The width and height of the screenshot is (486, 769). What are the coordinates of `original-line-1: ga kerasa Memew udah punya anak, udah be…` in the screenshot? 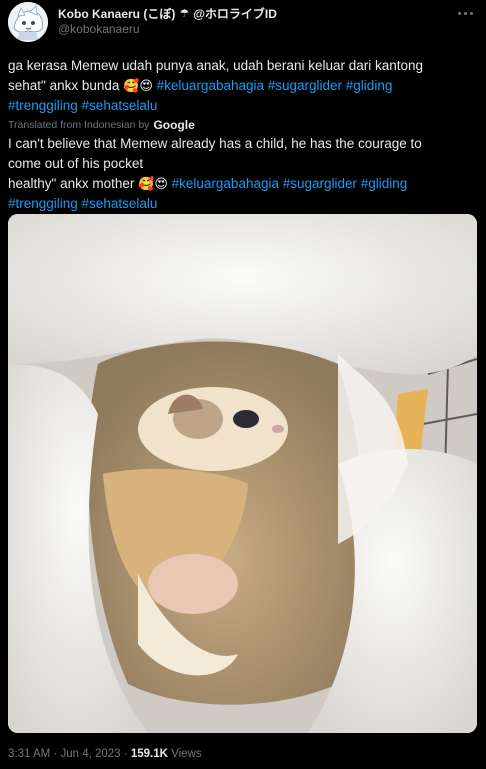 It's located at (216, 65).